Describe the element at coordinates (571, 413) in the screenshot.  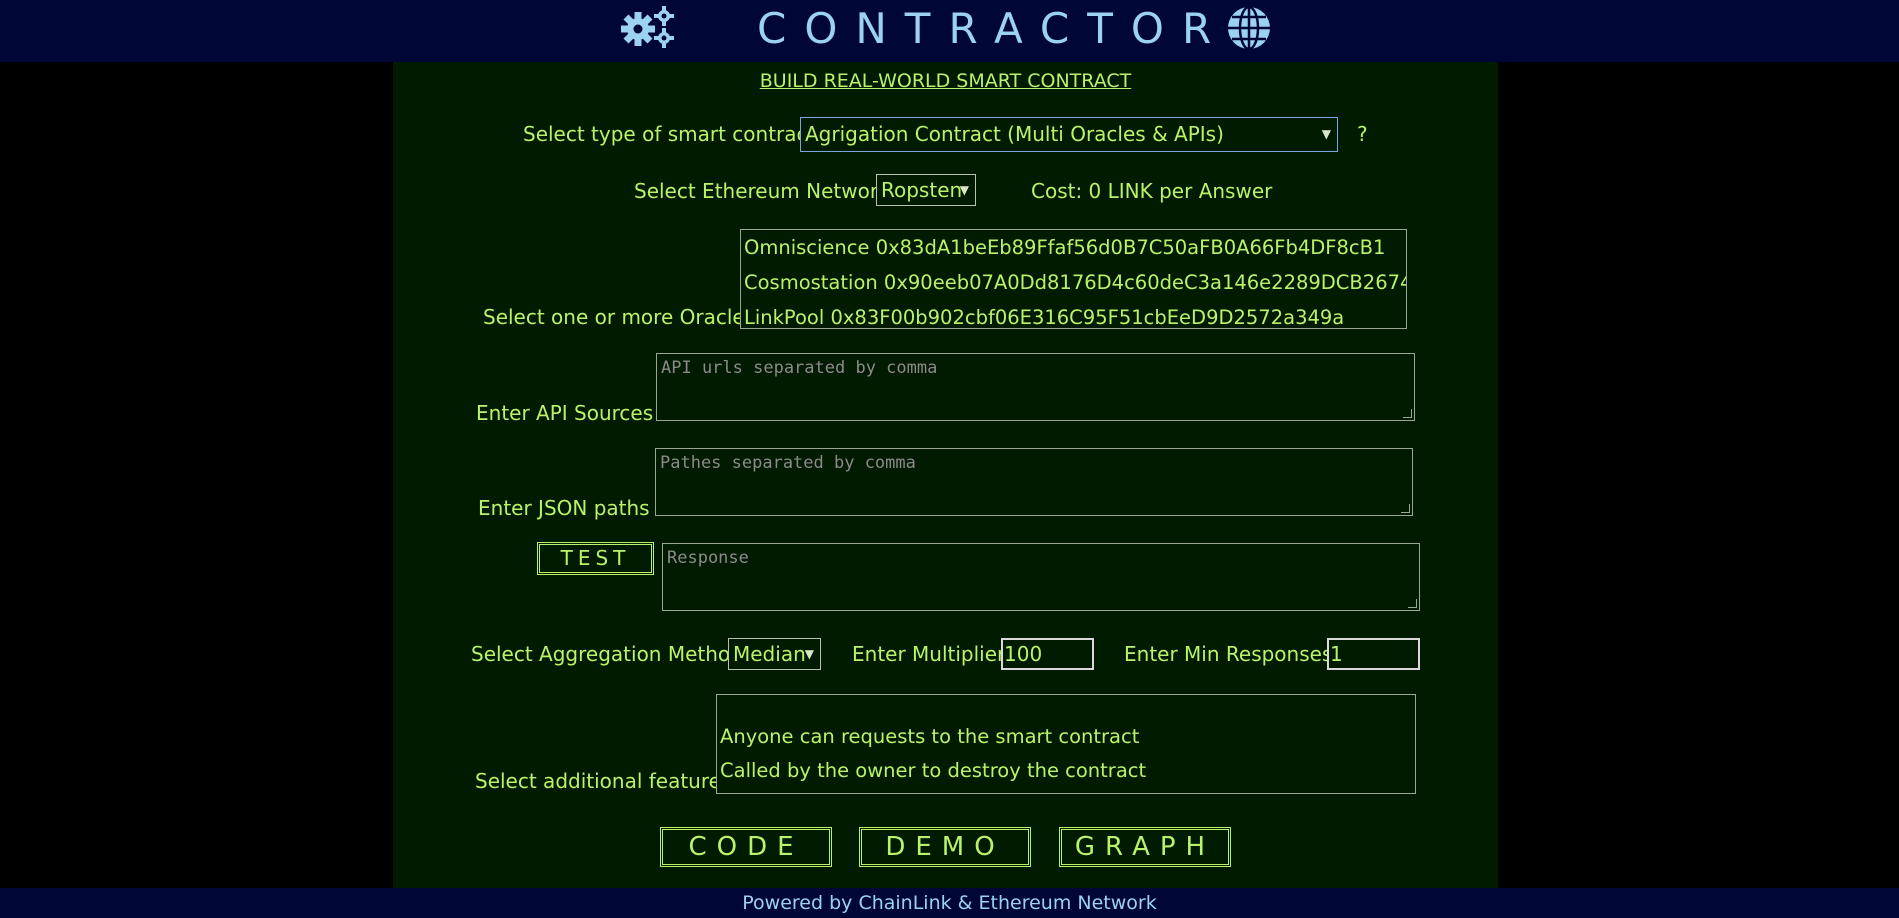
I see `api-sources-label: Enter API Sources :` at that location.